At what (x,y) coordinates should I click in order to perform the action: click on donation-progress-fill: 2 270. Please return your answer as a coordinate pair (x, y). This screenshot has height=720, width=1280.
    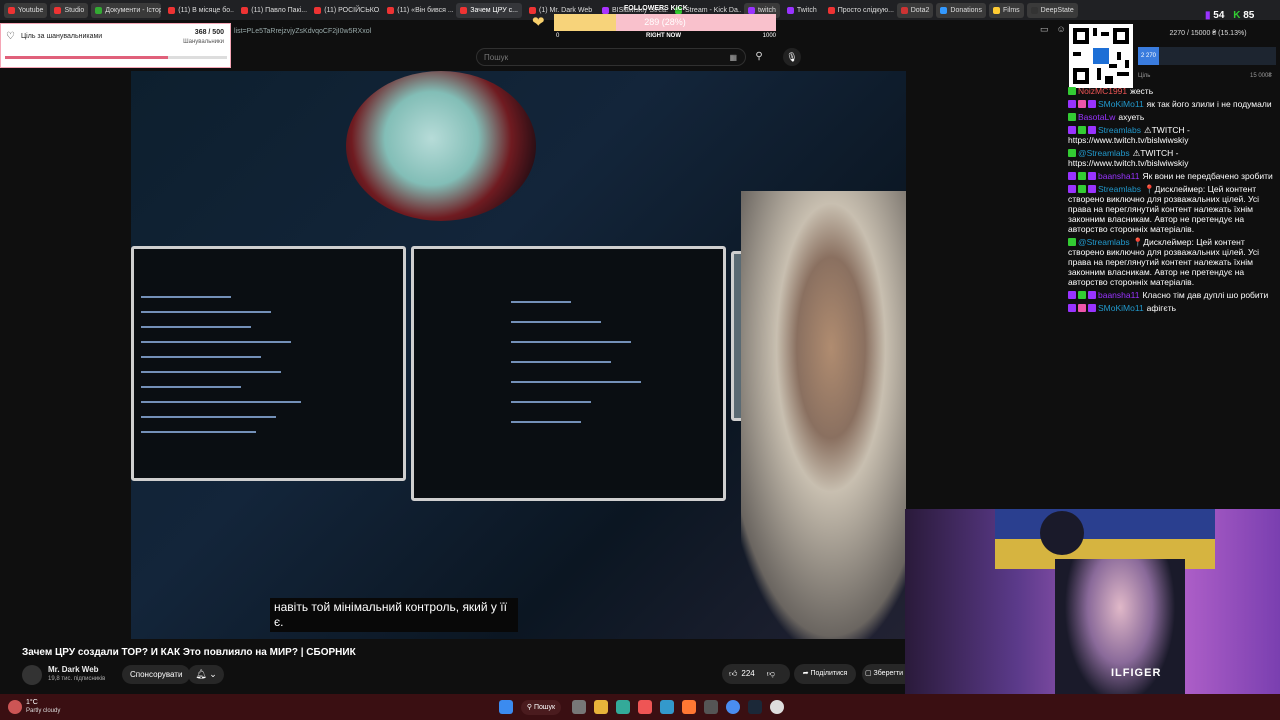
    Looking at the image, I should click on (1148, 56).